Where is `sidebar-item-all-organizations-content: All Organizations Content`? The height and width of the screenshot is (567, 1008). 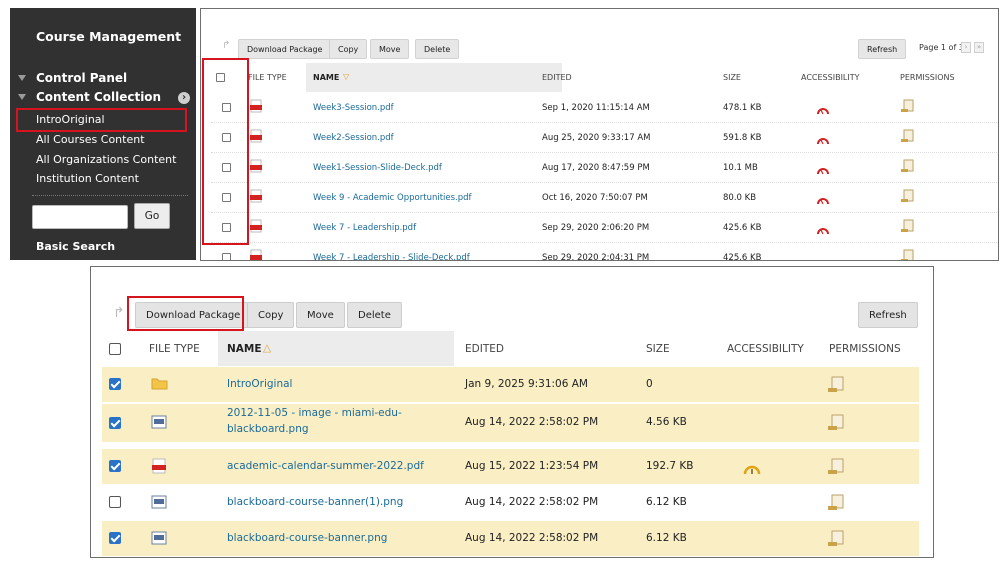
sidebar-item-all-organizations-content: All Organizations Content is located at coordinates (106, 159).